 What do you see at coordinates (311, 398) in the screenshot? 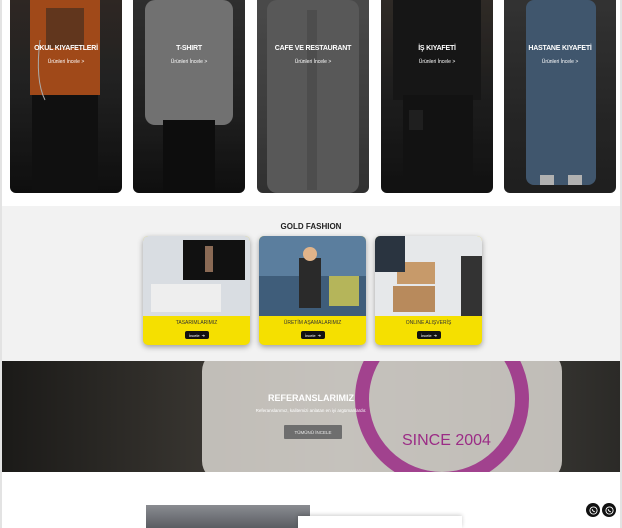
I see `references-title: REFERANSLARIMIZ` at bounding box center [311, 398].